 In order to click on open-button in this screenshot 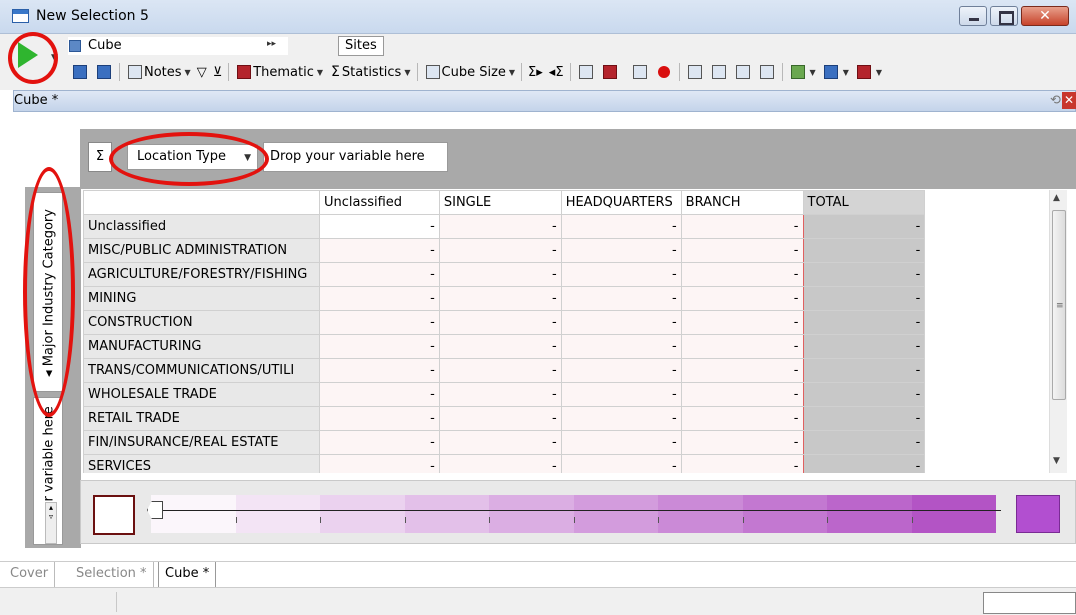, I will do `click(80, 72)`.